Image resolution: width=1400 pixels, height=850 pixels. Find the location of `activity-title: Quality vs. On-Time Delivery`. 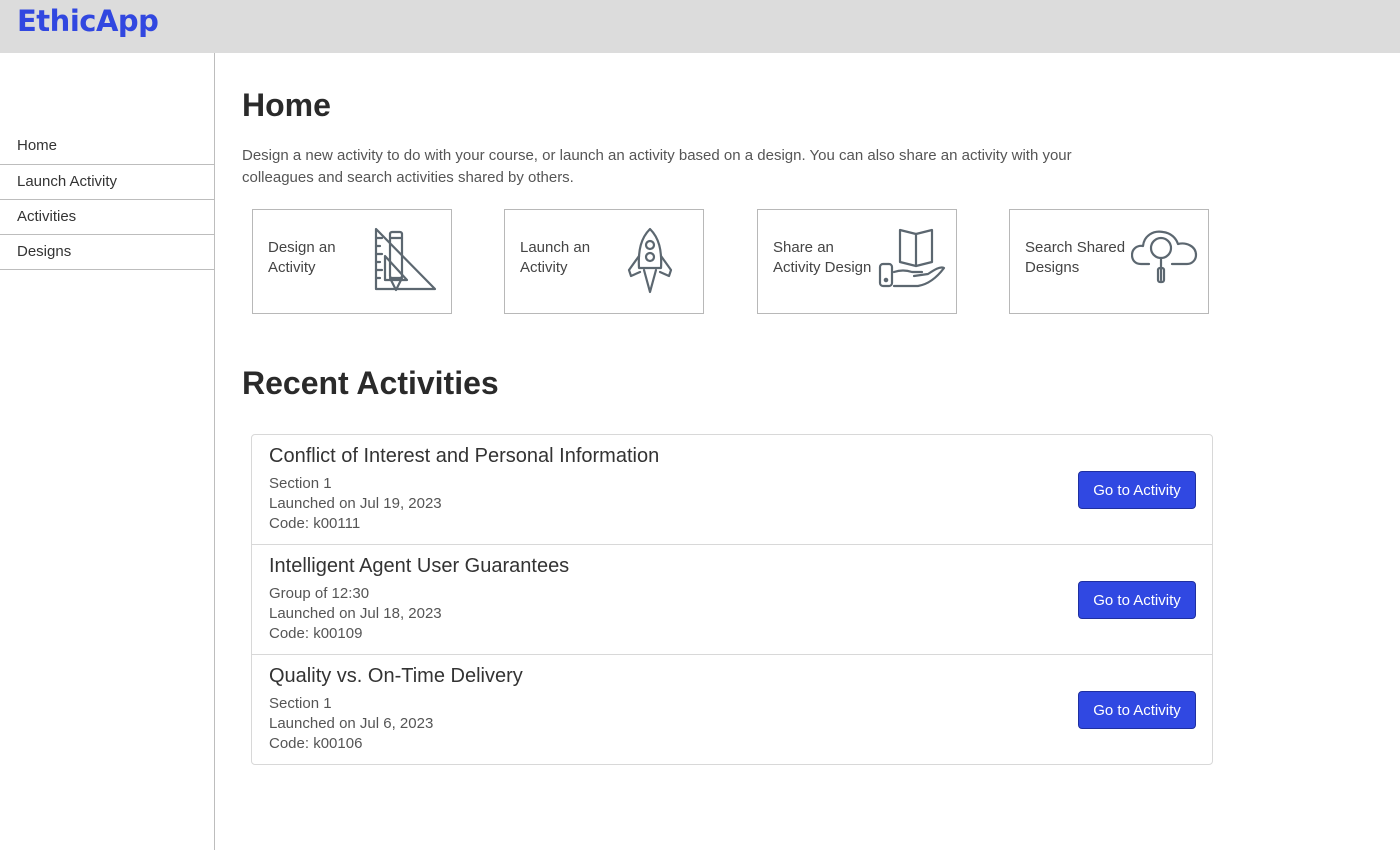

activity-title: Quality vs. On-Time Delivery is located at coordinates (396, 676).